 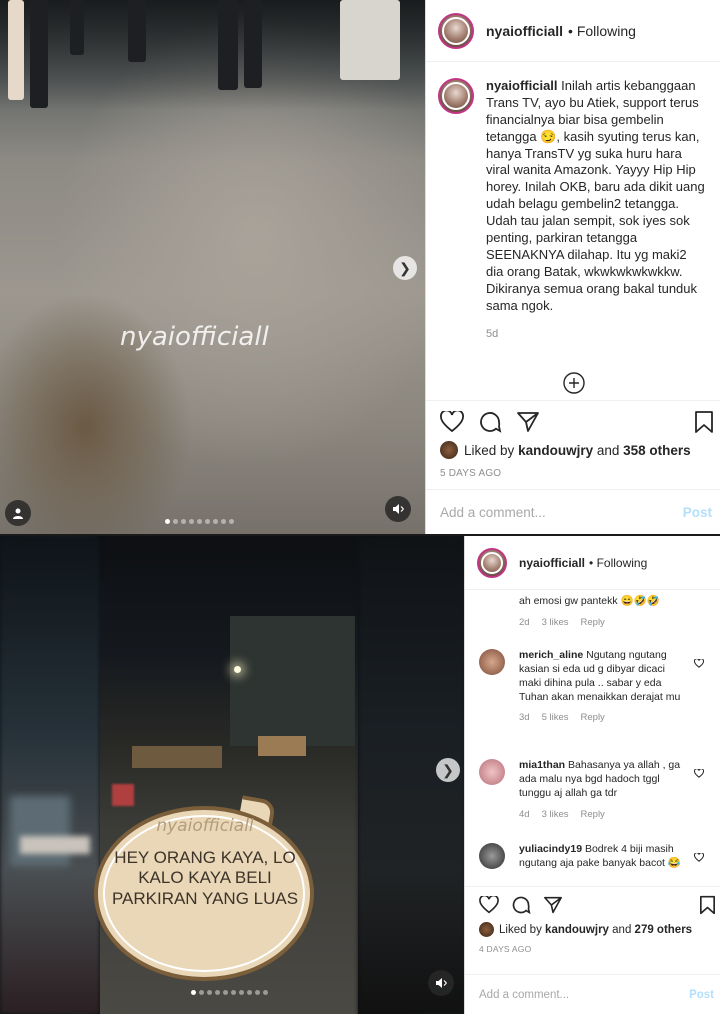 I want to click on likes-line: Liked by kandouwjry and 358 others, so click(x=565, y=450).